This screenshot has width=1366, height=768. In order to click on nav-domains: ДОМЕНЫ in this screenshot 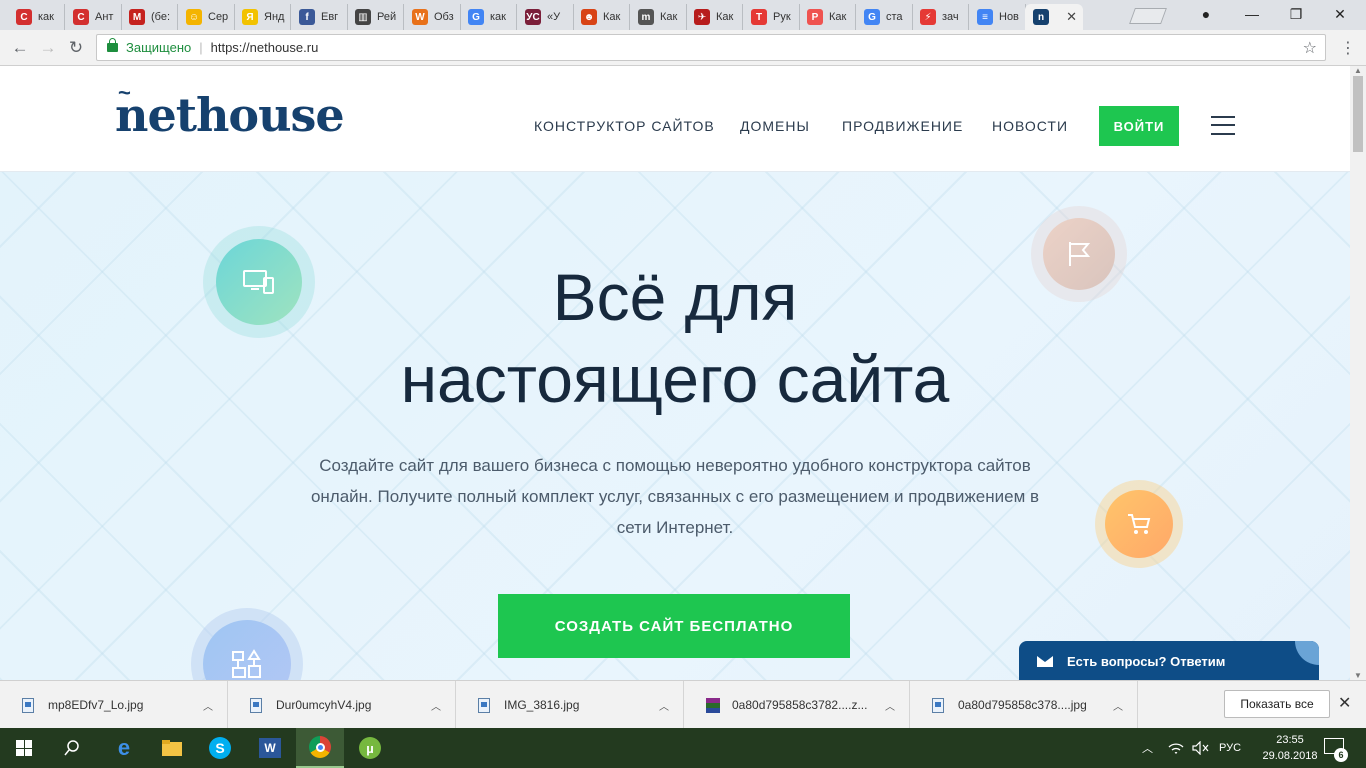, I will do `click(775, 126)`.